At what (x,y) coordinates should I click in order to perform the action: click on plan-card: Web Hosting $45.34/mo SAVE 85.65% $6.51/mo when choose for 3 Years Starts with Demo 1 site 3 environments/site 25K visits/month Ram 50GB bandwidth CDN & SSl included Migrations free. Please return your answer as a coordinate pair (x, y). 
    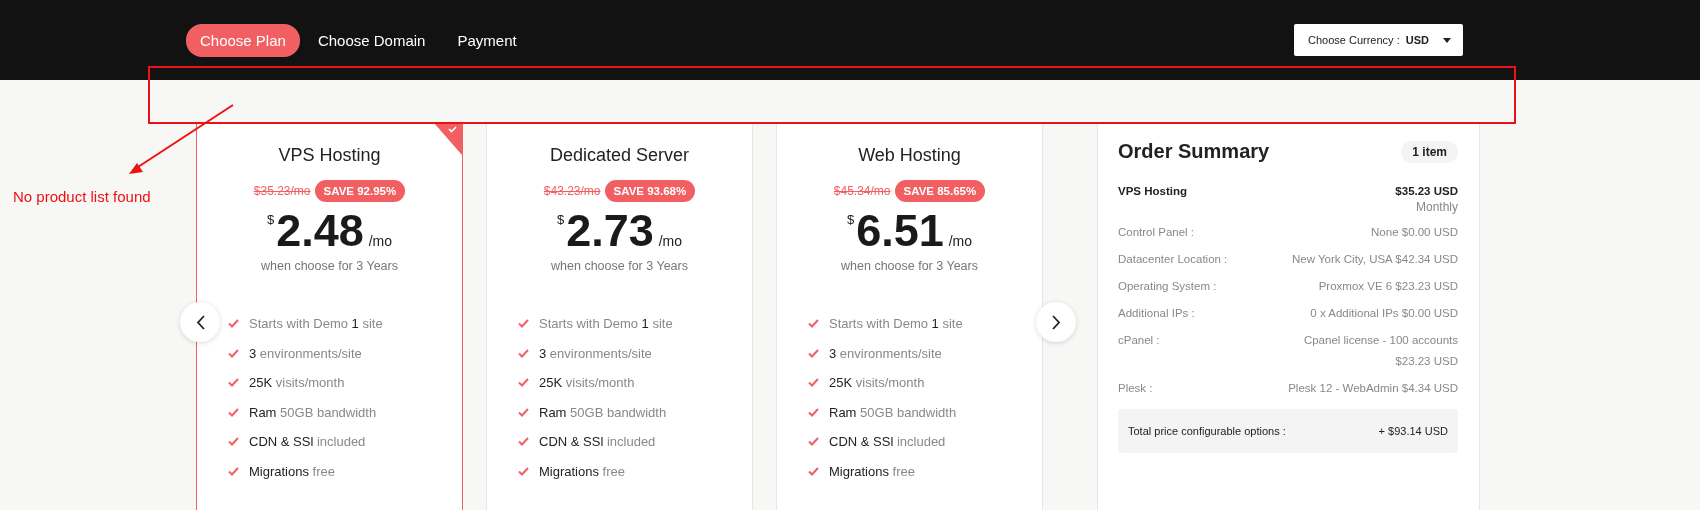
    Looking at the image, I should click on (909, 316).